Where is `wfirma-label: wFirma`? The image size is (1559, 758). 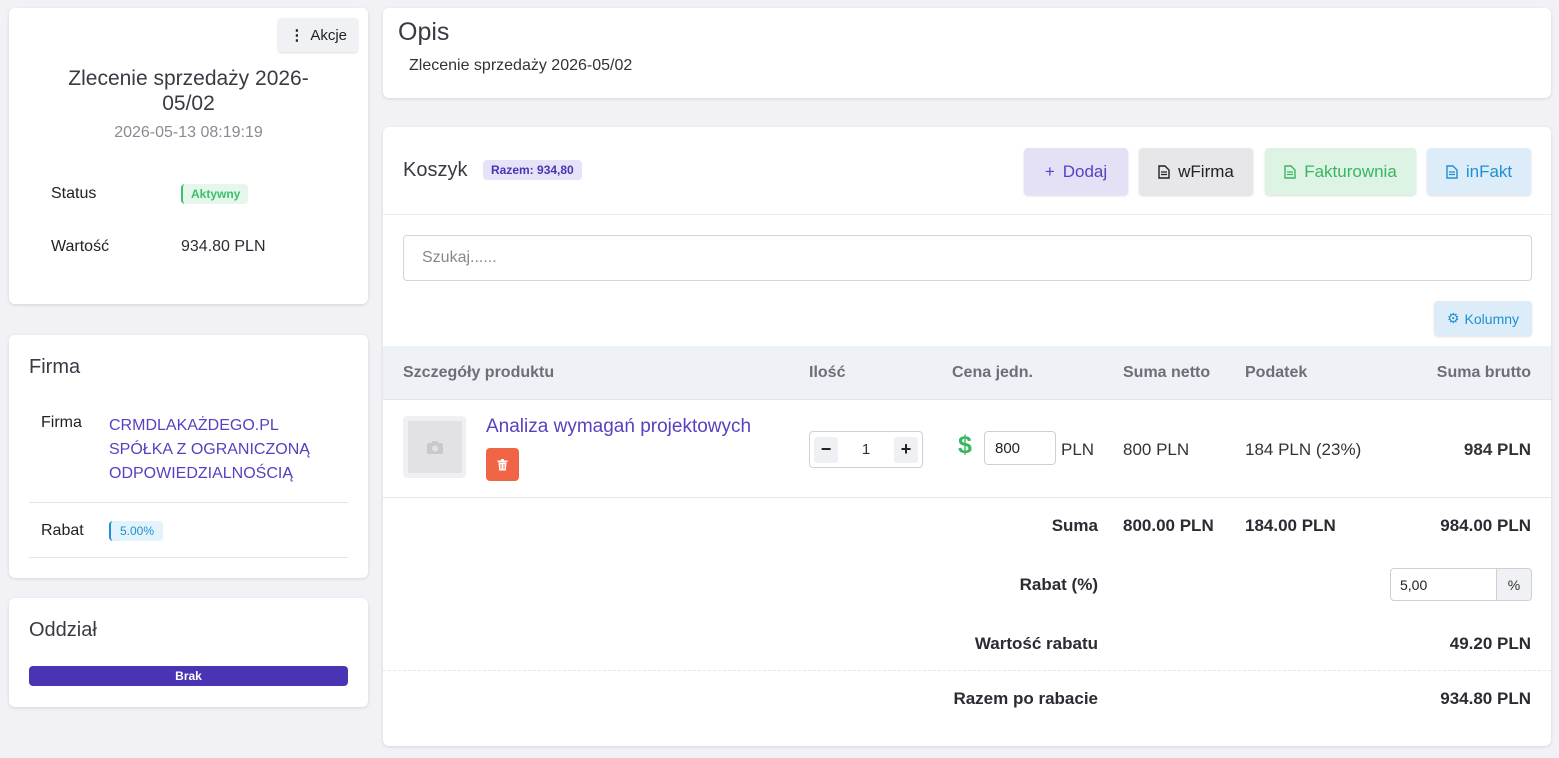 wfirma-label: wFirma is located at coordinates (1206, 171).